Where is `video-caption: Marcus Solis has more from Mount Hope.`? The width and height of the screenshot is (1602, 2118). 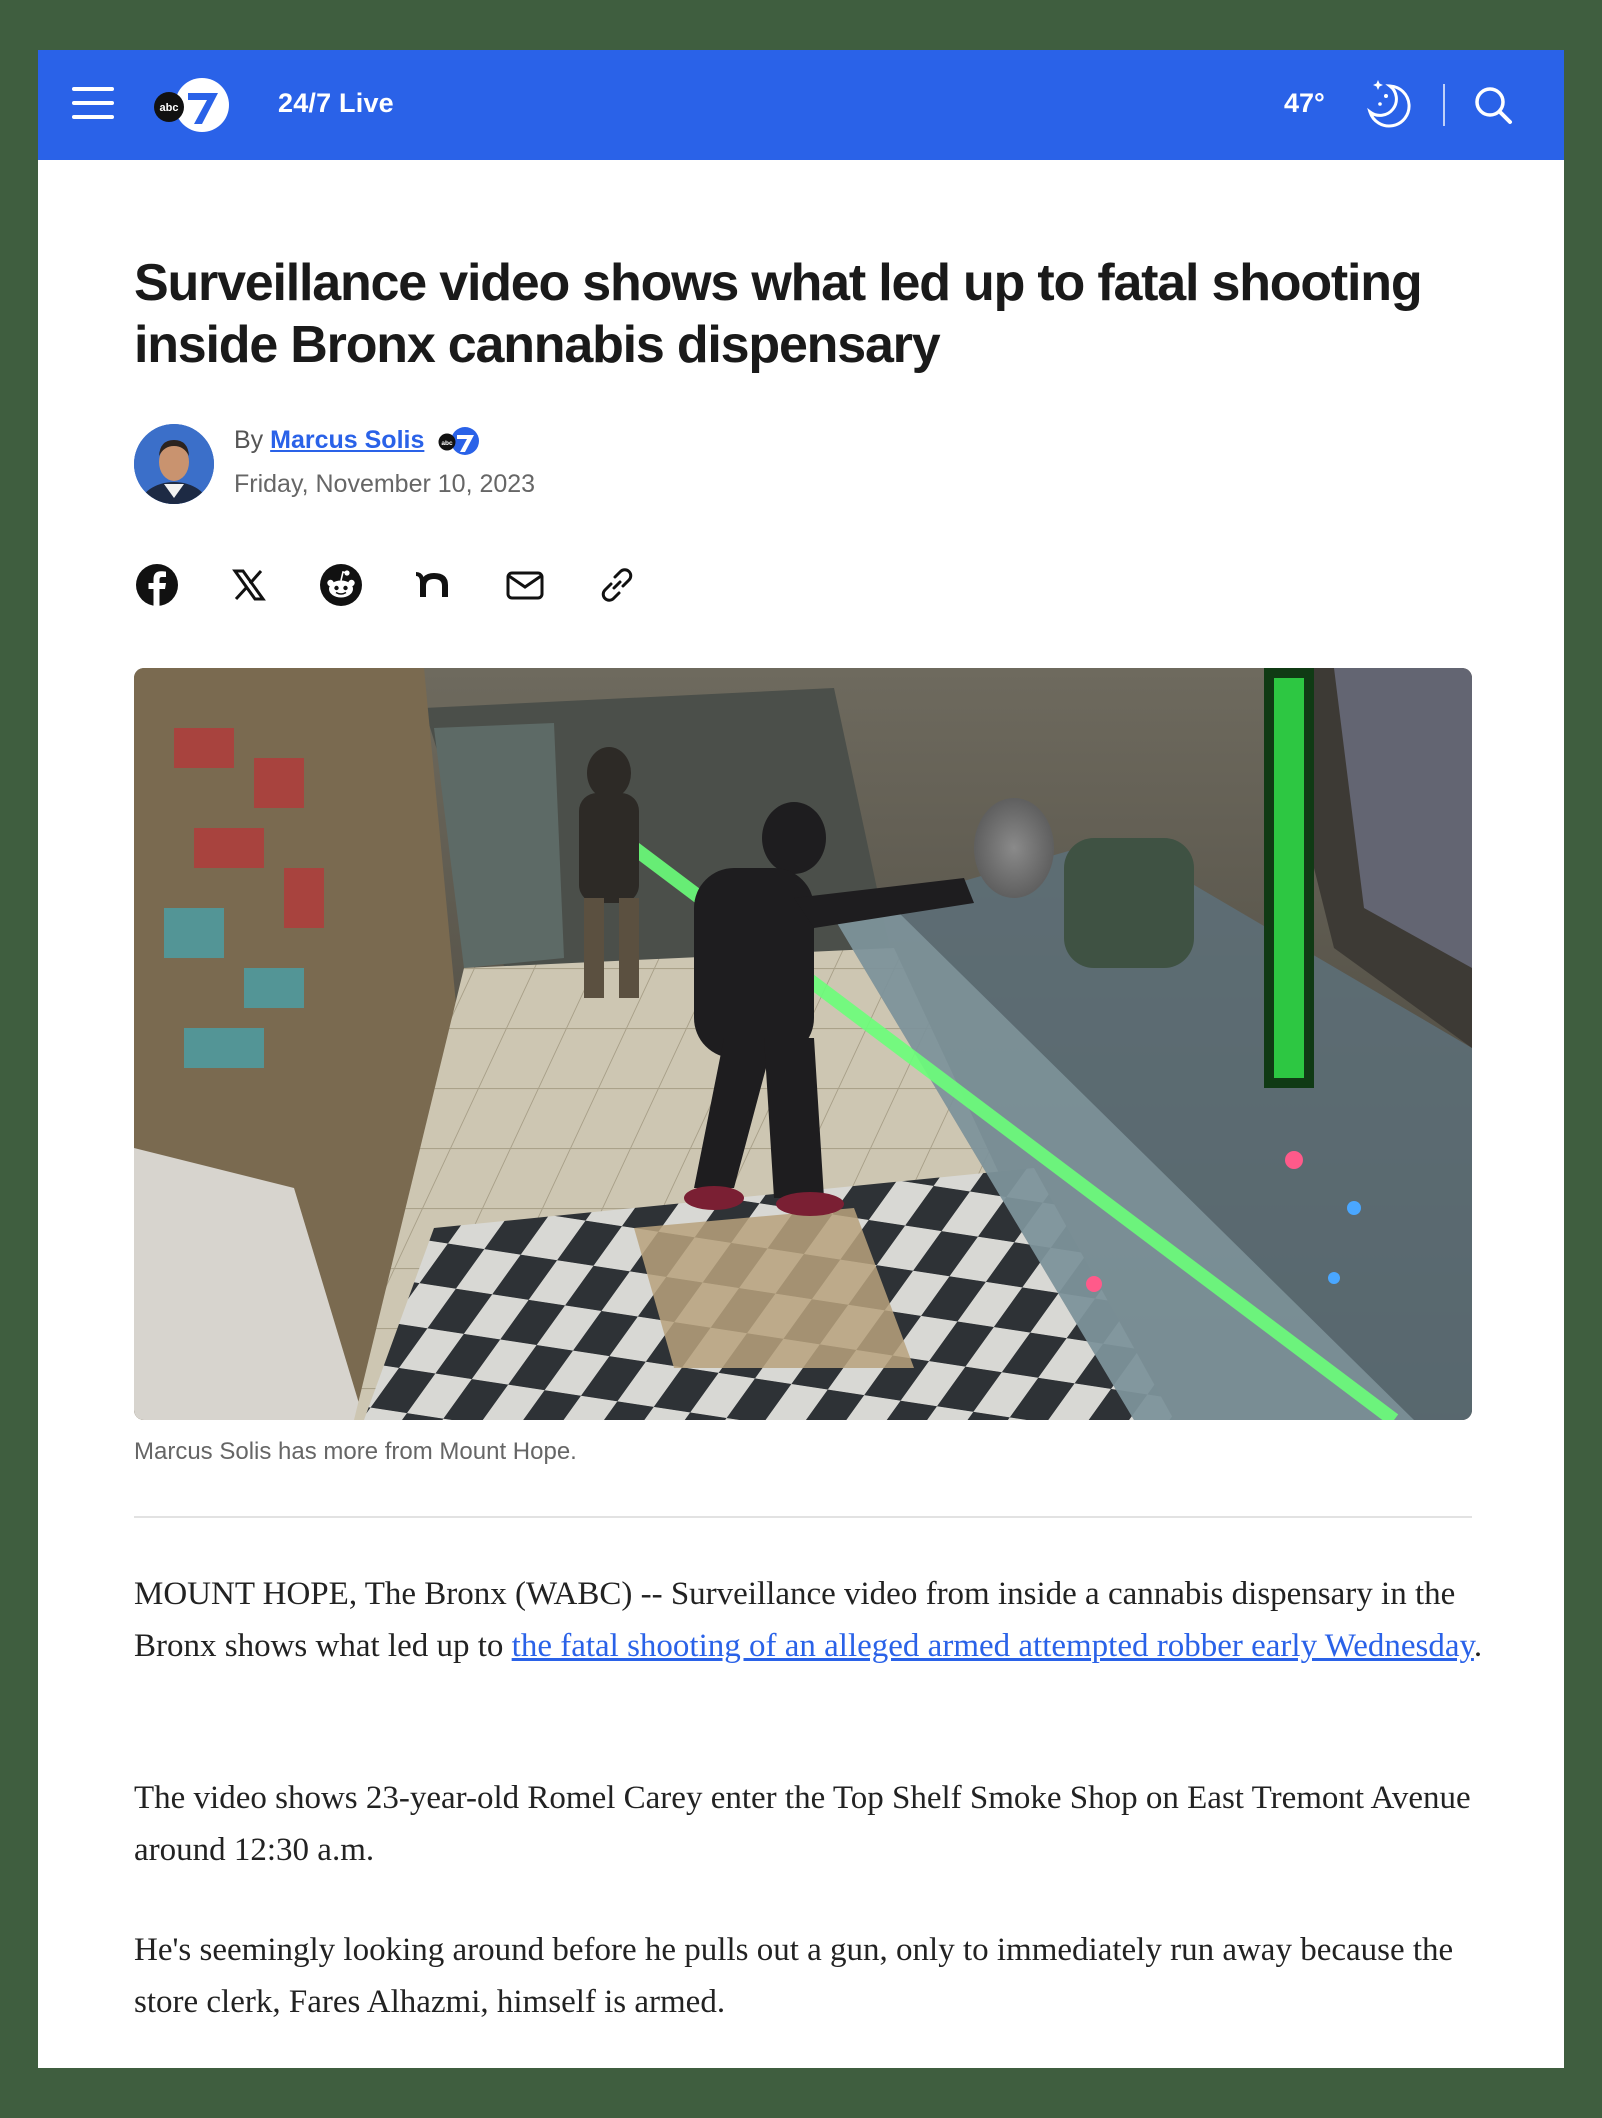
video-caption: Marcus Solis has more from Mount Hope. is located at coordinates (355, 1451).